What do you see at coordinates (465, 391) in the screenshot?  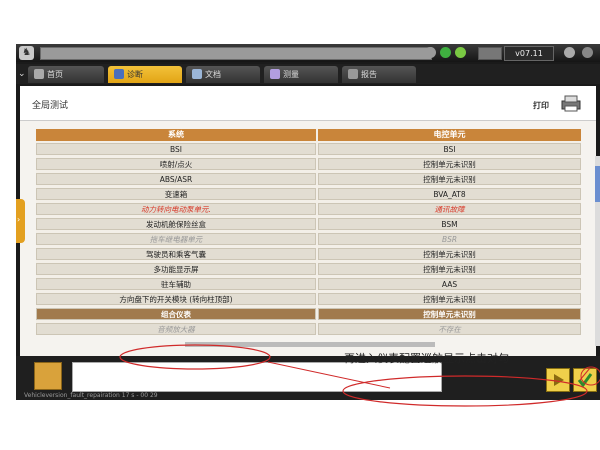 I see `annotation-ellipse-text` at bounding box center [465, 391].